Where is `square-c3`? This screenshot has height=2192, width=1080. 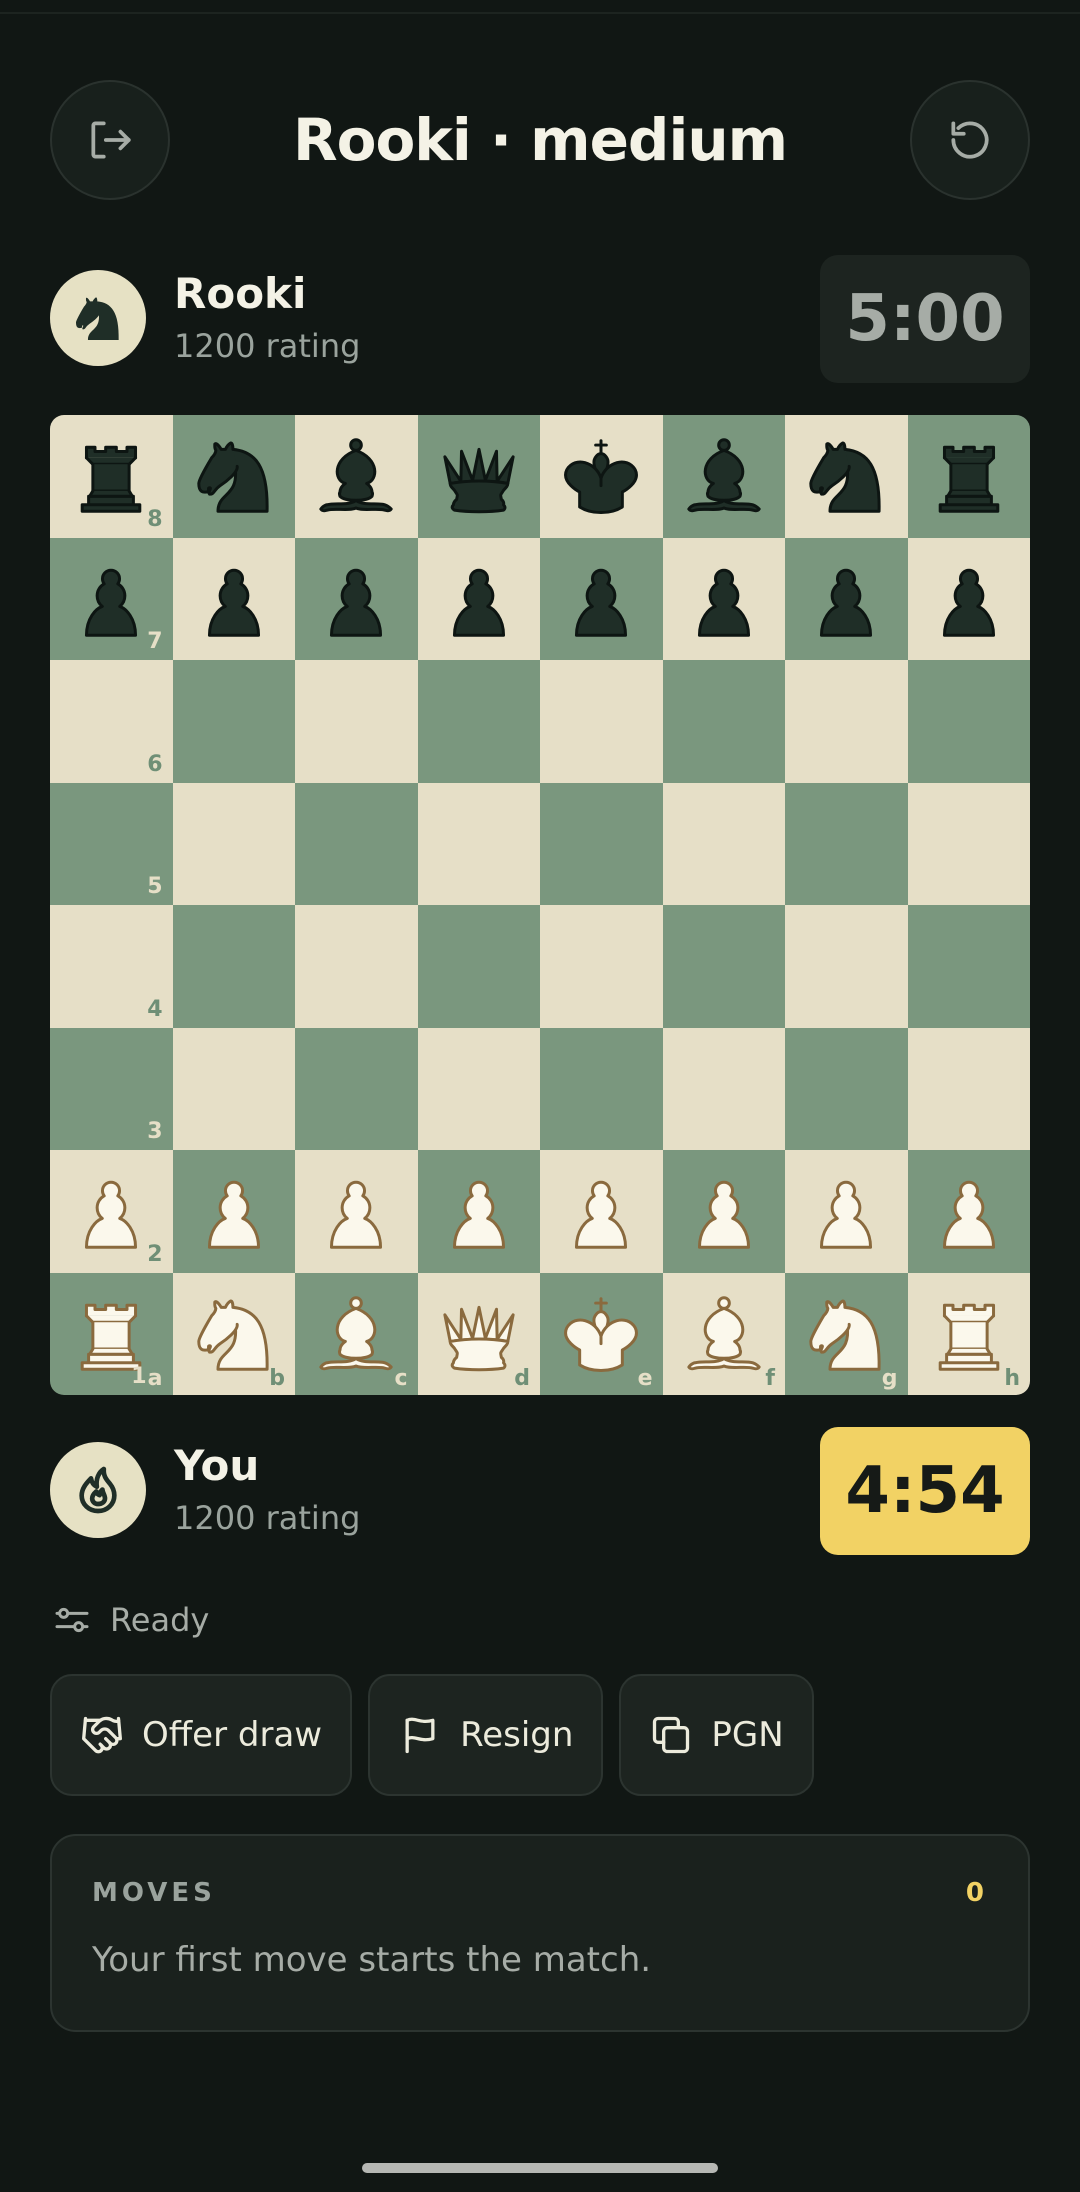 square-c3 is located at coordinates (356, 1088).